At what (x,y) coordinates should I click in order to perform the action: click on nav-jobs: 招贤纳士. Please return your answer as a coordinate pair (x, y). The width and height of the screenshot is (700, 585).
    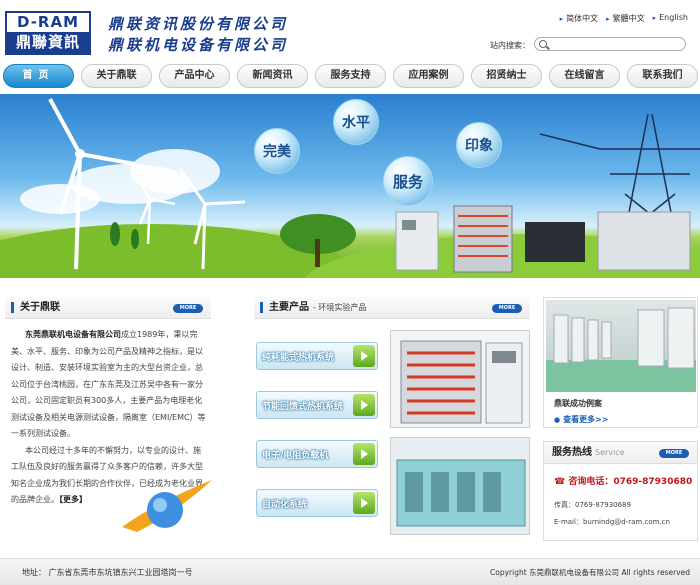
    Looking at the image, I should click on (506, 76).